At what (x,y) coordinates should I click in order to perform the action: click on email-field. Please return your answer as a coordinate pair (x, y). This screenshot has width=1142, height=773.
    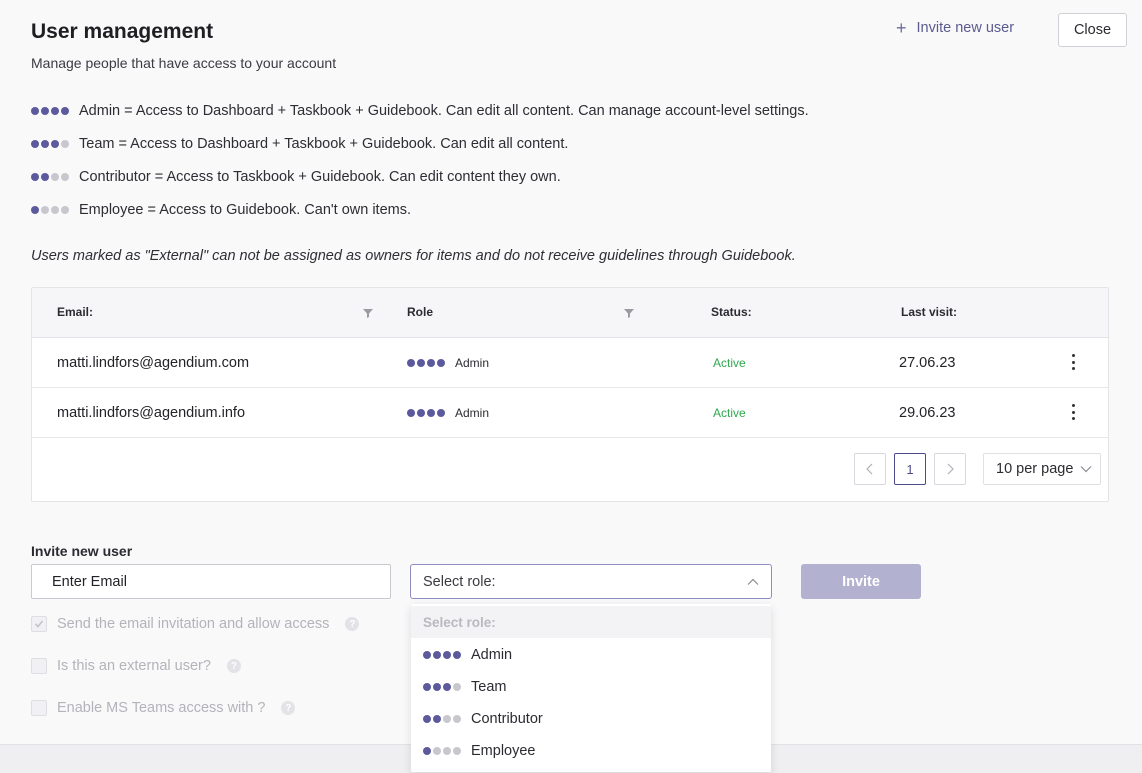
    Looking at the image, I should click on (211, 581).